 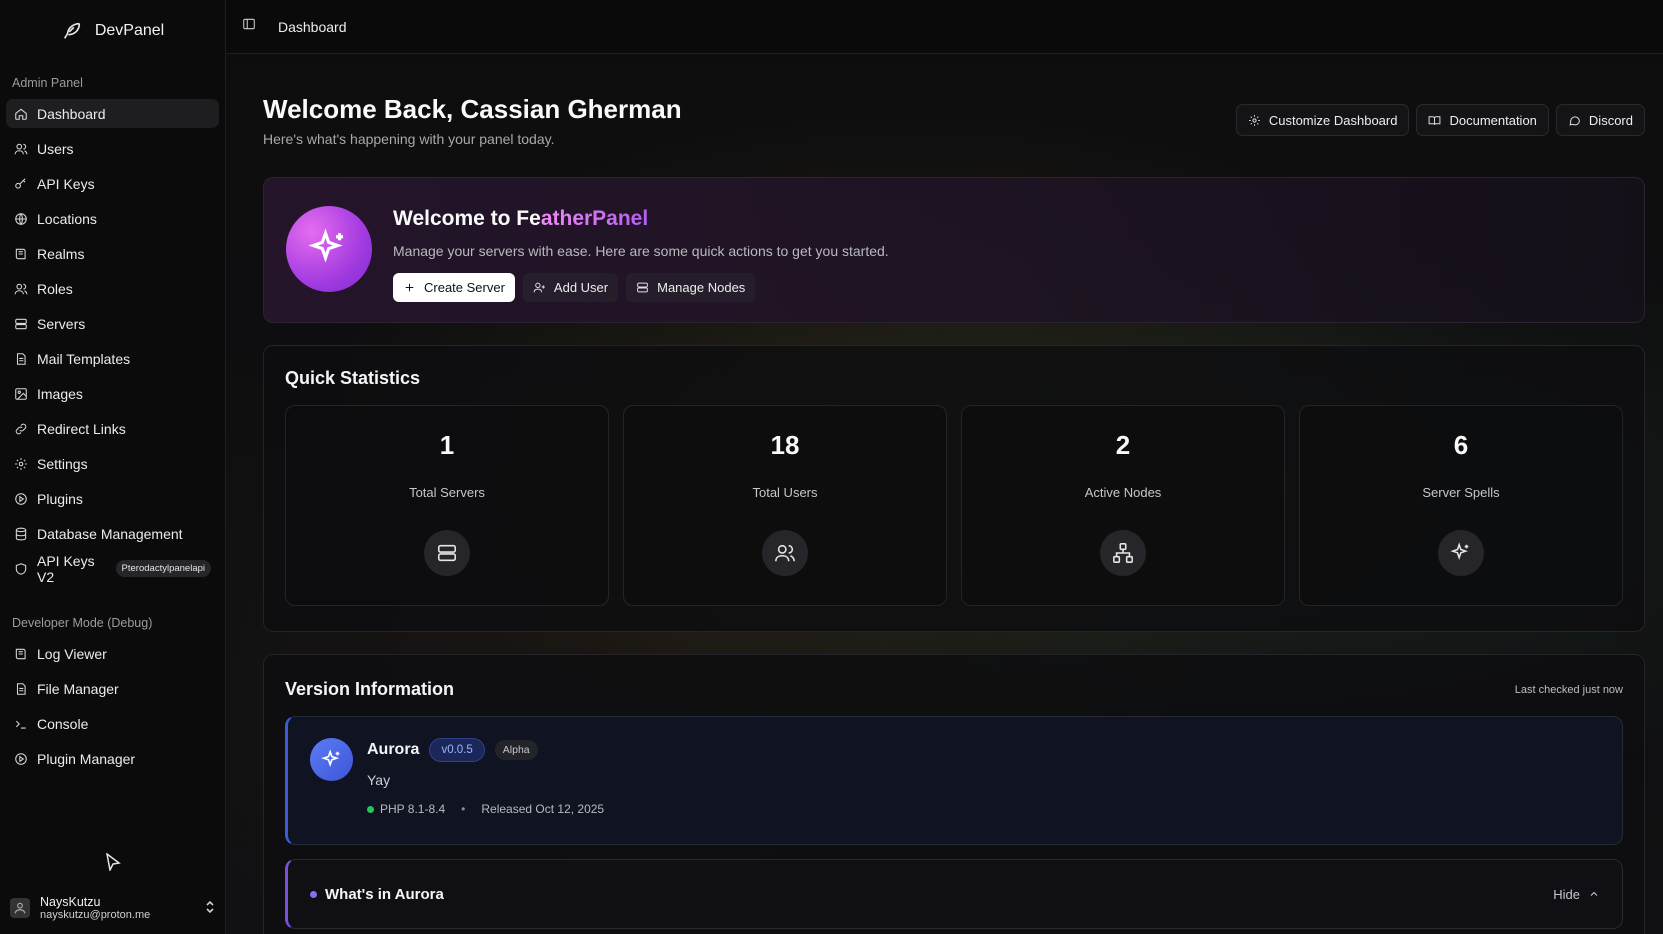 I want to click on file-icon, so click(x=21, y=688).